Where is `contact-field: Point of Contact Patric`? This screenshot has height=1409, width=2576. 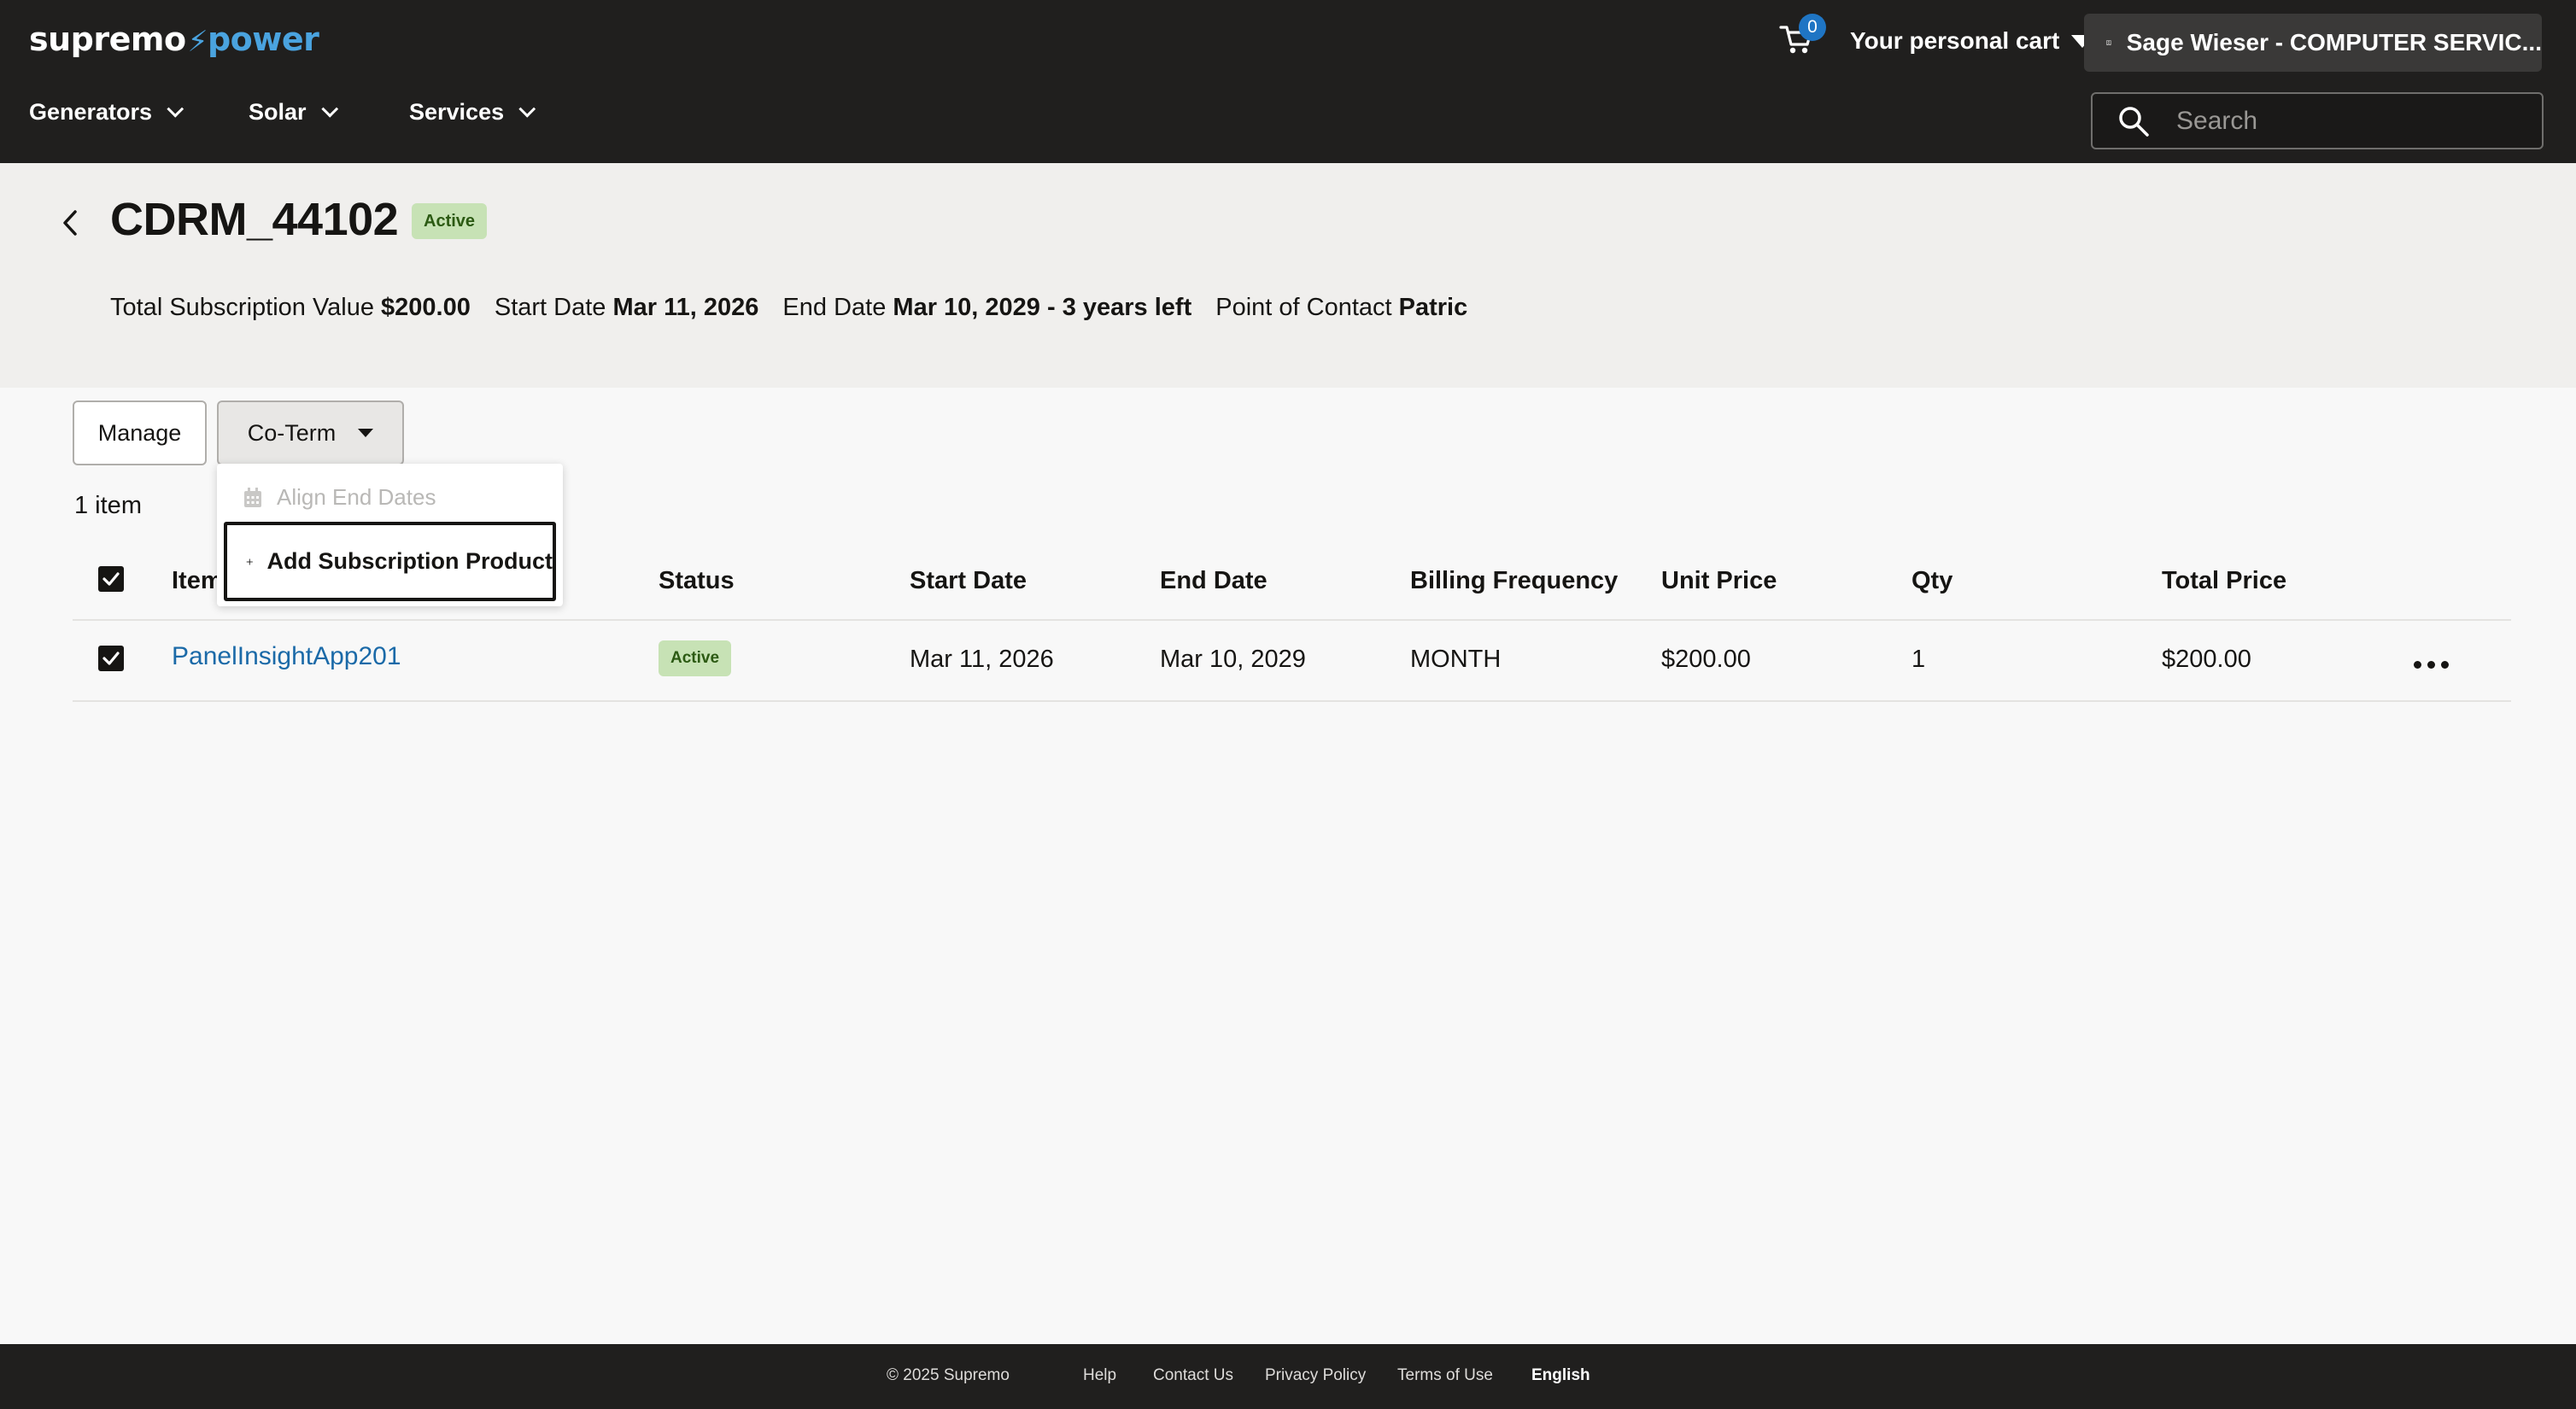 contact-field: Point of Contact Patric is located at coordinates (1341, 308).